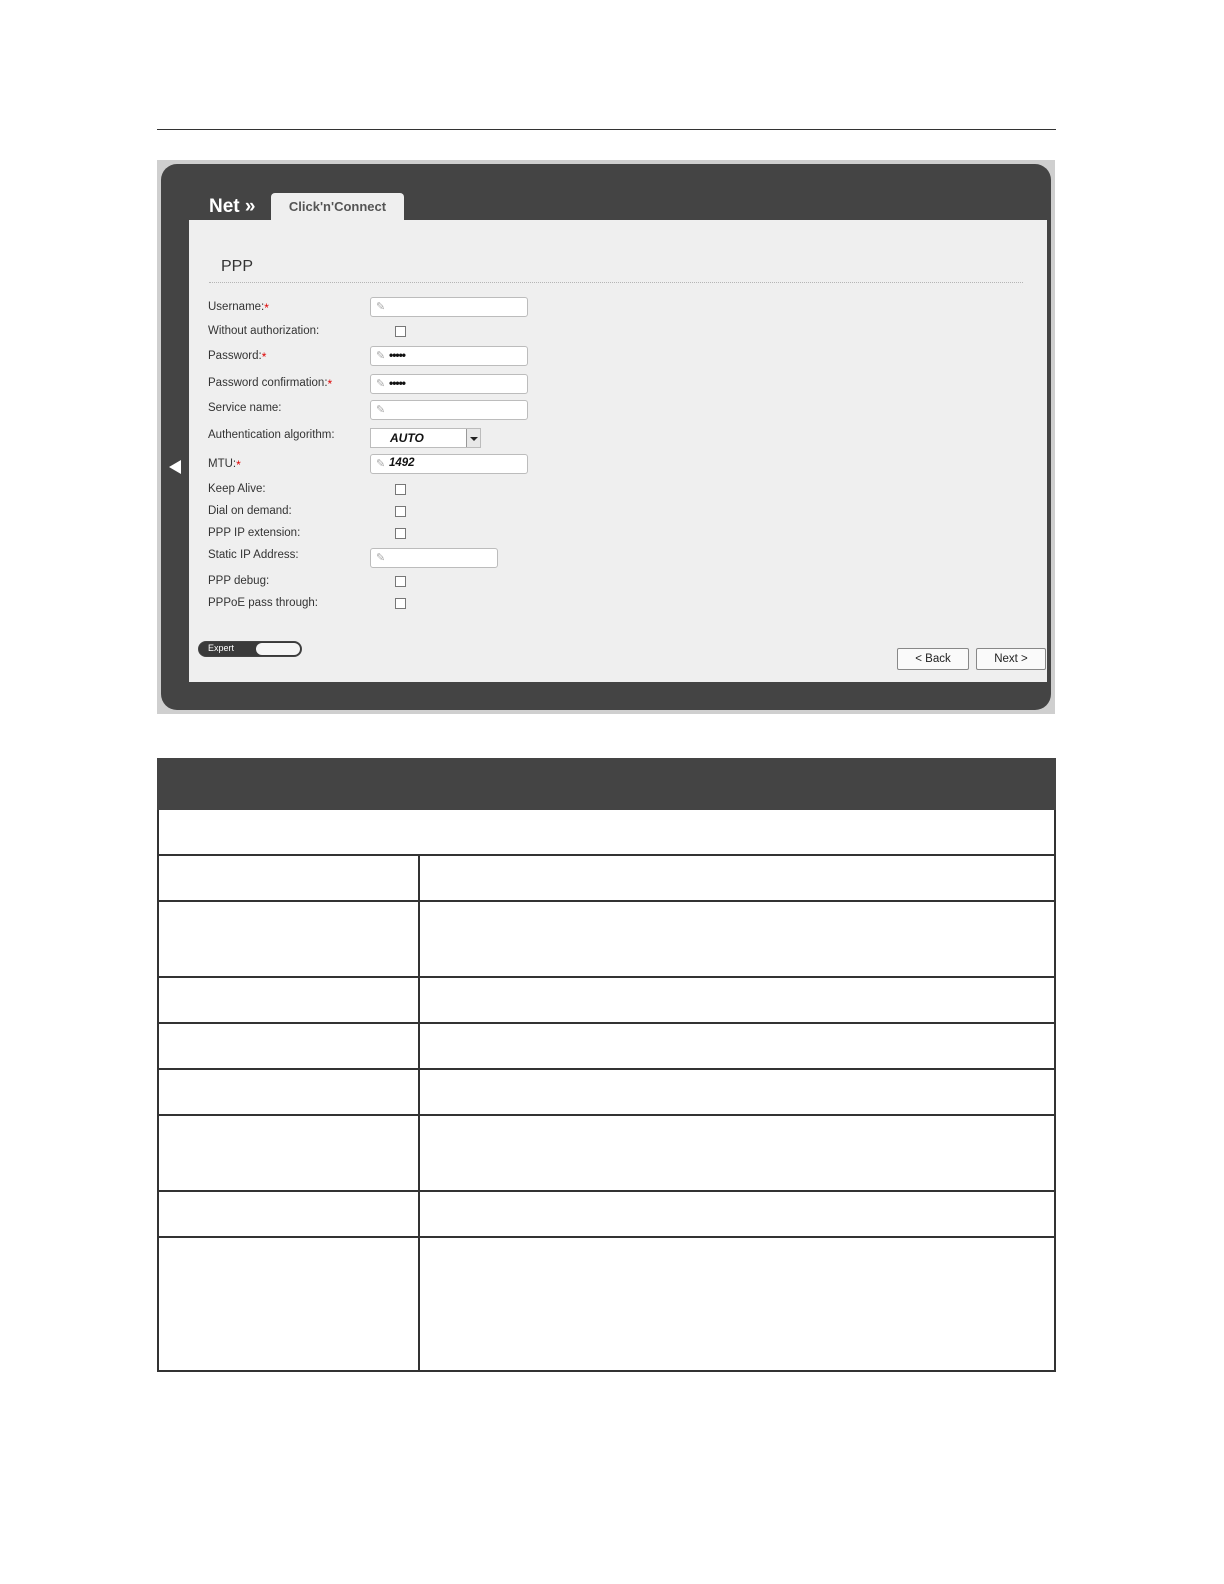 This screenshot has width=1224, height=1584. What do you see at coordinates (245, 408) in the screenshot?
I see `service-name-label: Service name:` at bounding box center [245, 408].